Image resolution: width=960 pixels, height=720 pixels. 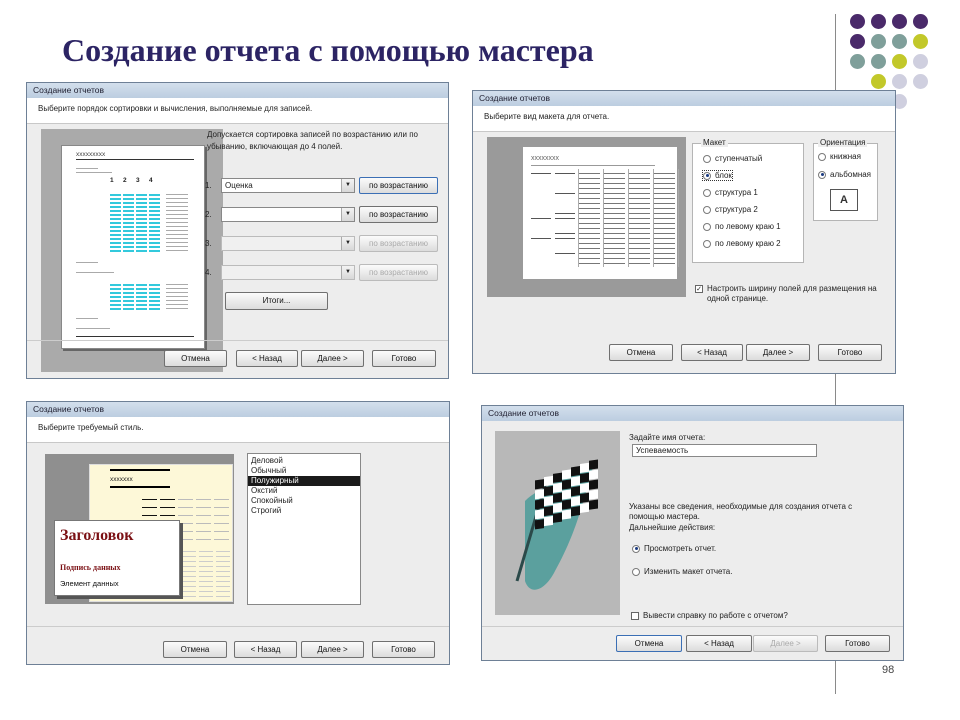 What do you see at coordinates (748, 226) in the screenshot?
I see `layout-option-label: по левому краю 1` at bounding box center [748, 226].